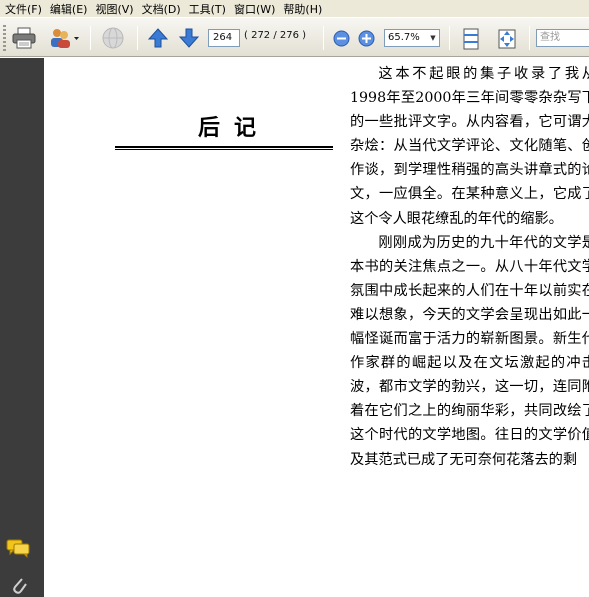 This screenshot has height=597, width=589. I want to click on menu-edit: 编辑(E), so click(71, 9).